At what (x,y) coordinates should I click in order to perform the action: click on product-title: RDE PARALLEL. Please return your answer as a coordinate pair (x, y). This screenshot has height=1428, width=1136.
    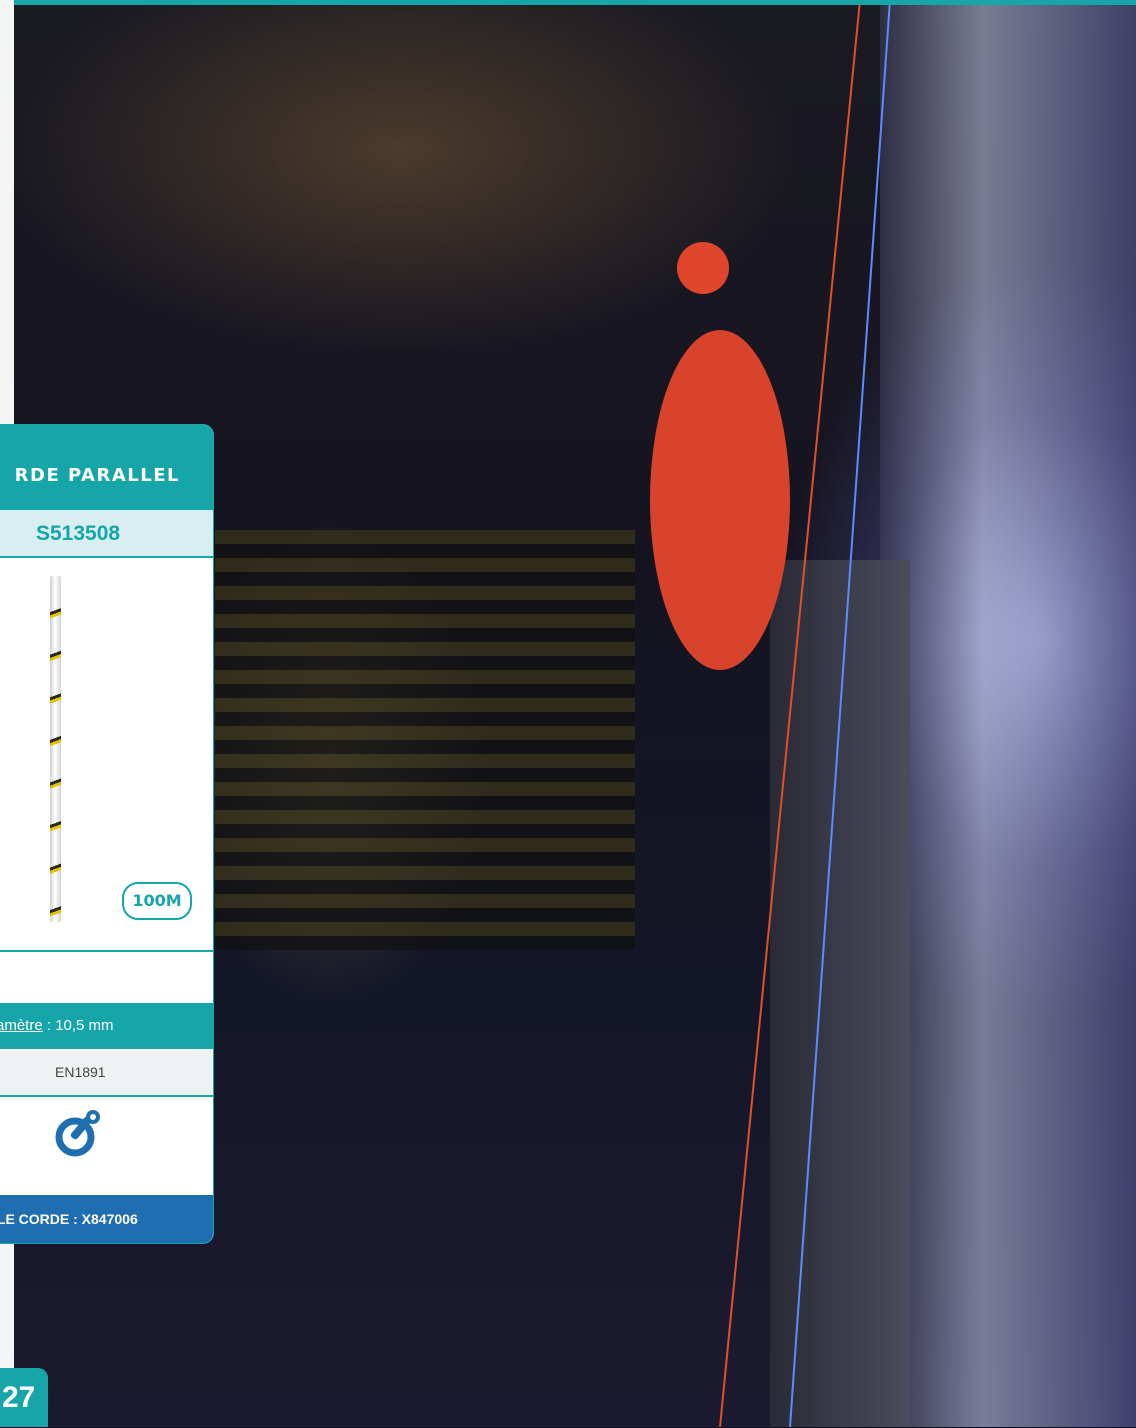
    Looking at the image, I should click on (97, 475).